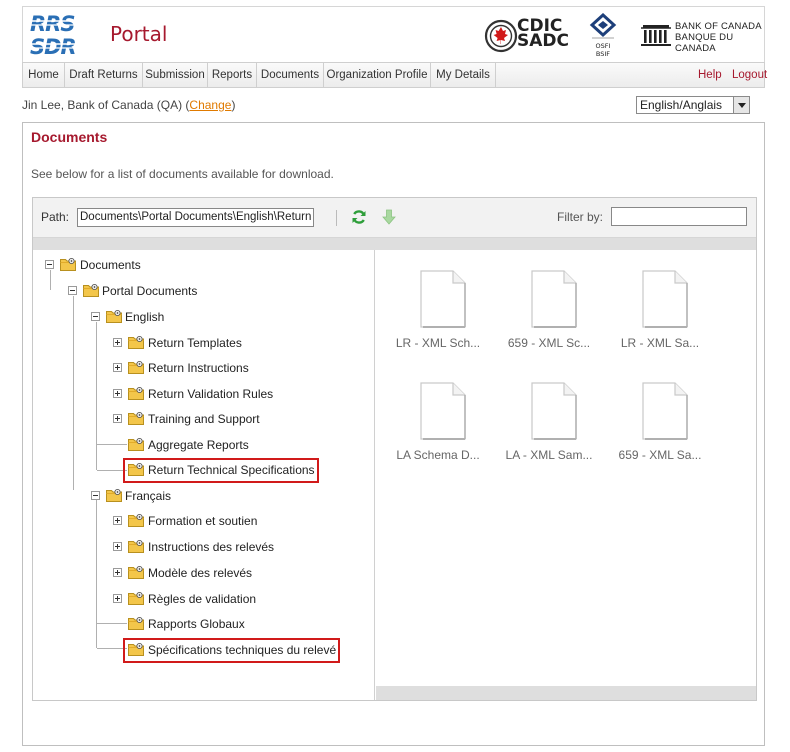 This screenshot has height=752, width=790. I want to click on nav-organization-profile: Organization Profile, so click(377, 75).